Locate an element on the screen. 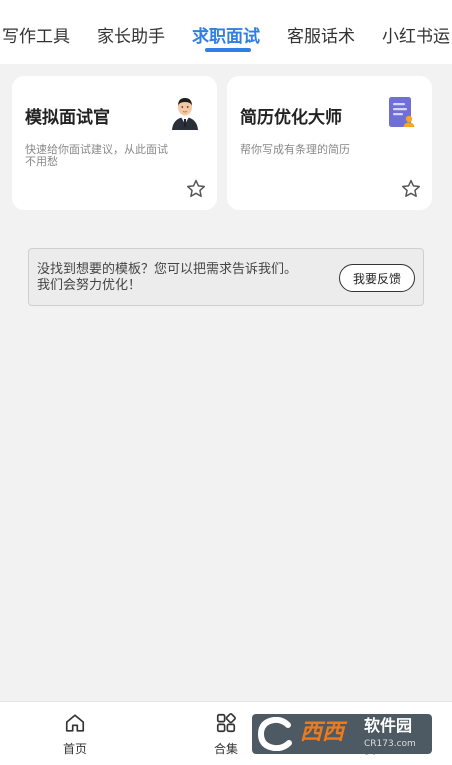  tab-customer-service: 客服话术 is located at coordinates (321, 37).